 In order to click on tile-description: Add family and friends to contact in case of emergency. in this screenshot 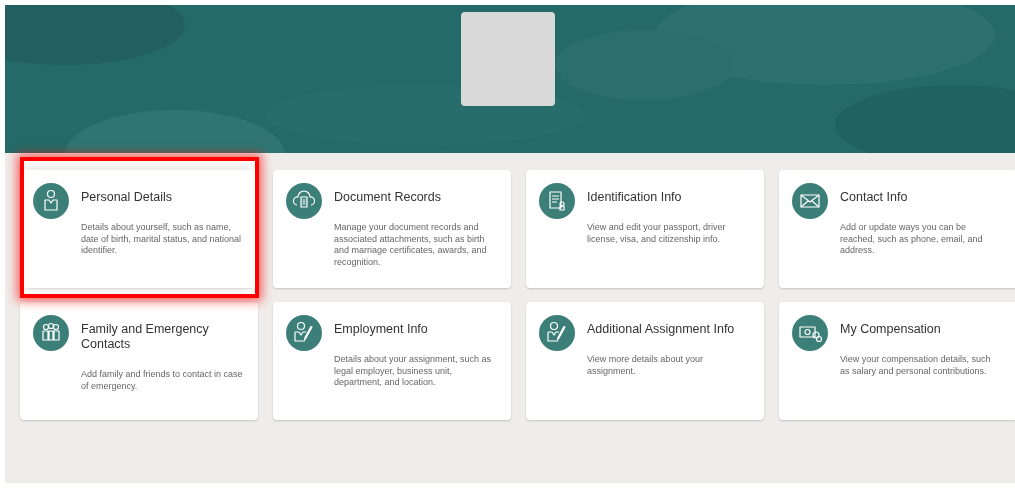, I will do `click(162, 380)`.